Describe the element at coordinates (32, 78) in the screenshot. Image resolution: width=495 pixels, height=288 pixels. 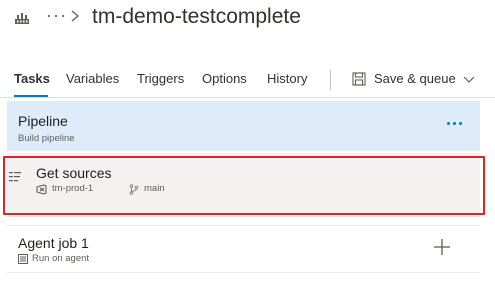
I see `tab-tasks: Tasks` at that location.